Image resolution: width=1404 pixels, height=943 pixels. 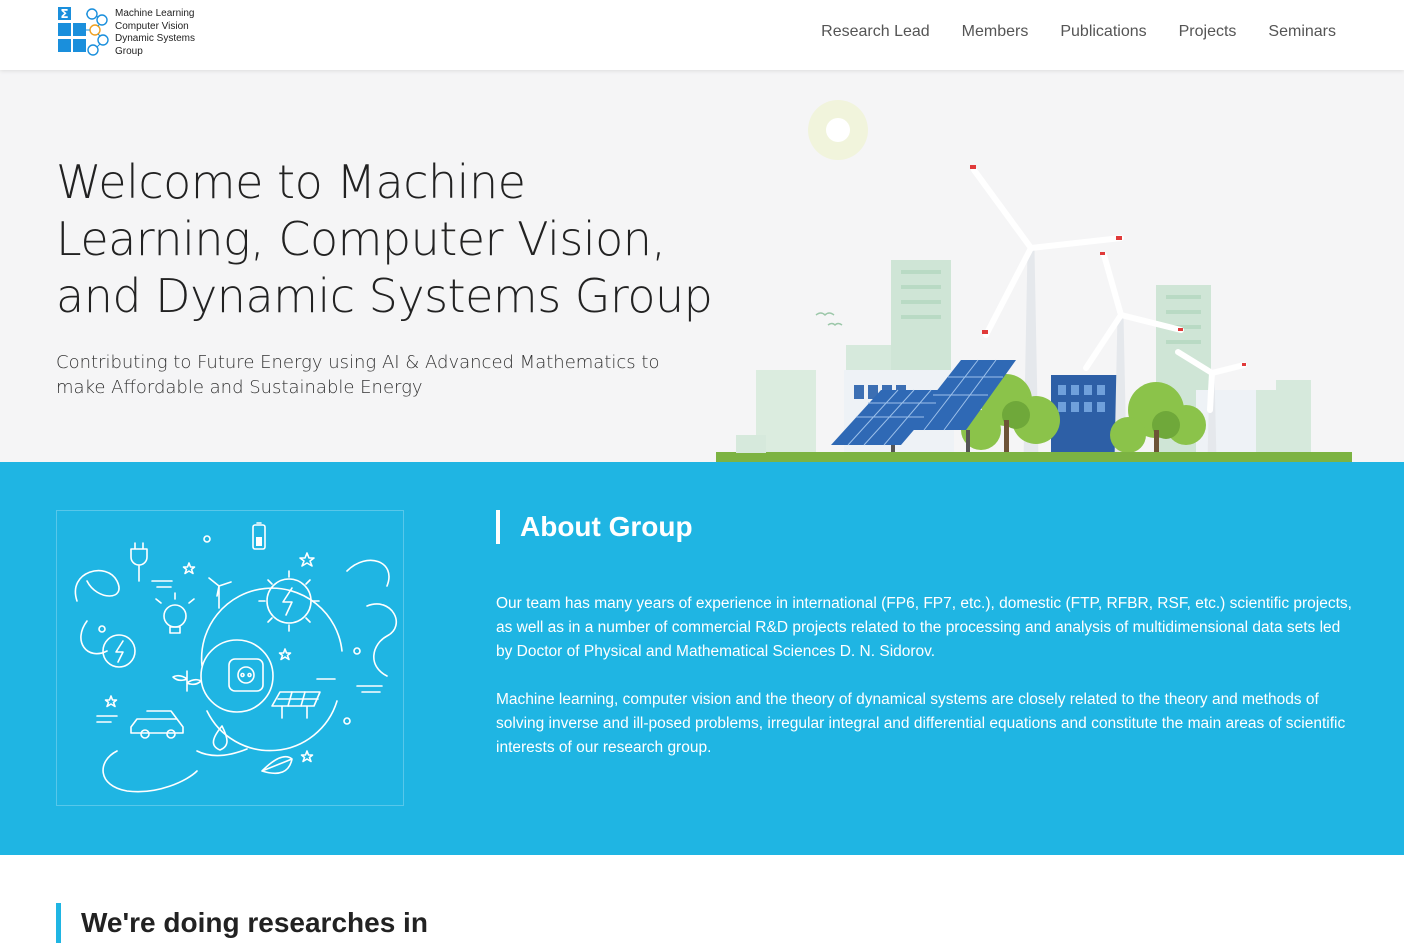 I want to click on about-illustration, so click(x=230, y=658).